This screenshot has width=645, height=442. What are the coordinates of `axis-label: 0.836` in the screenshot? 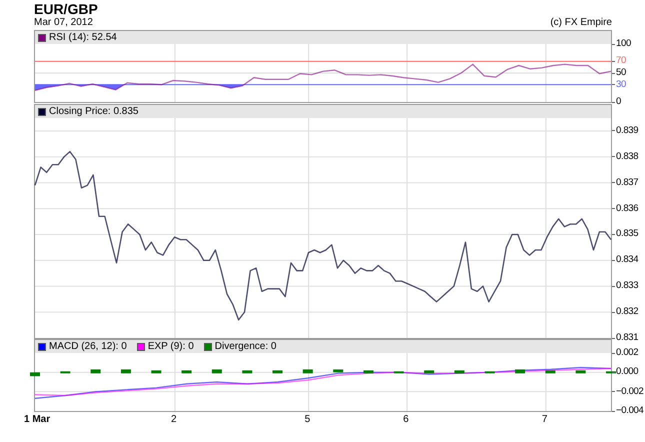 It's located at (627, 209).